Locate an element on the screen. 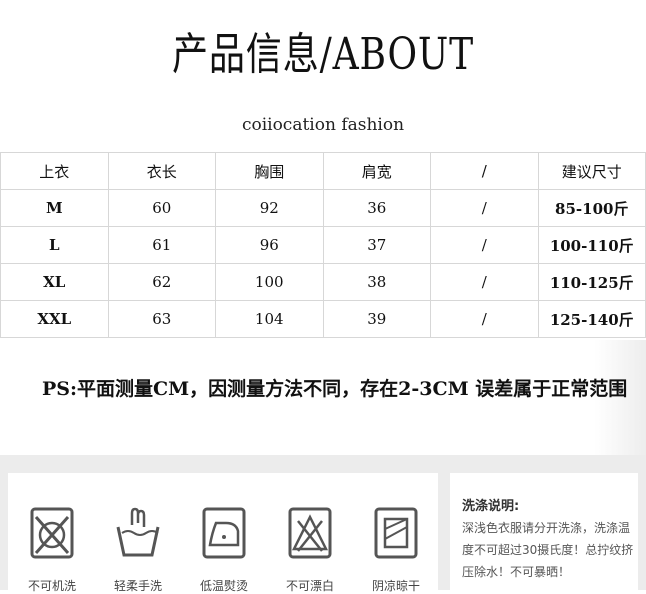  table-cell: L is located at coordinates (54, 245).